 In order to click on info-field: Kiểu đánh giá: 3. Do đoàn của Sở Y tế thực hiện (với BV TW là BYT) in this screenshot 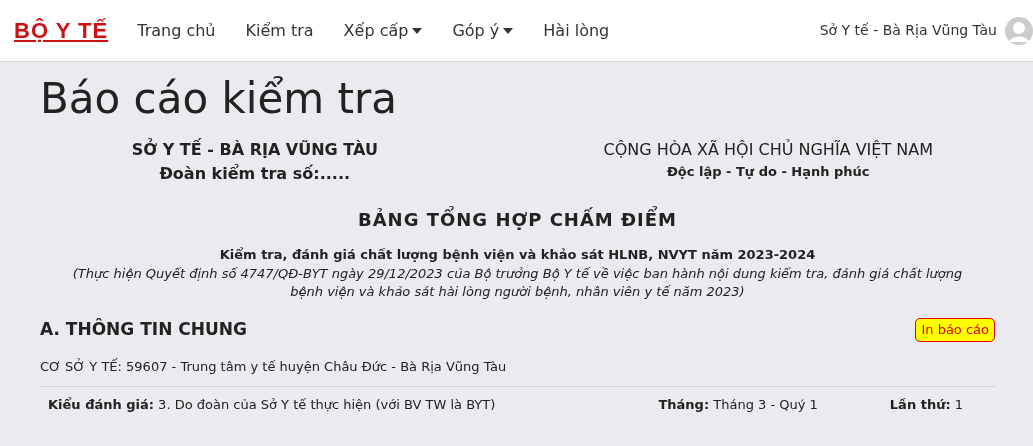, I will do `click(353, 405)`.